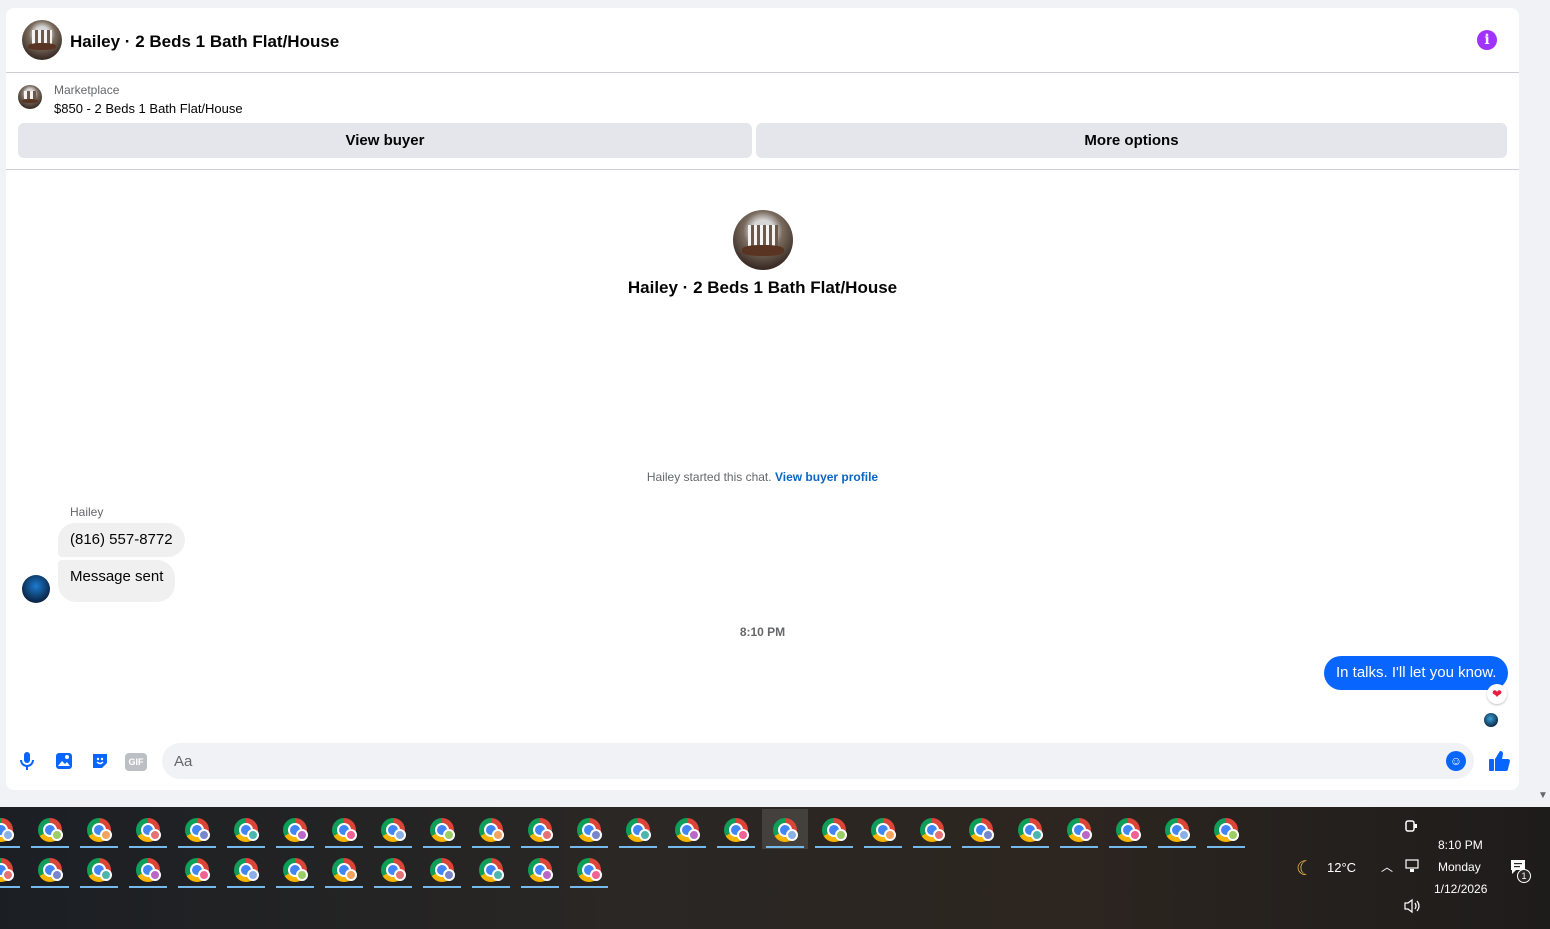 The image size is (1550, 929). I want to click on info-icon: i, so click(1487, 40).